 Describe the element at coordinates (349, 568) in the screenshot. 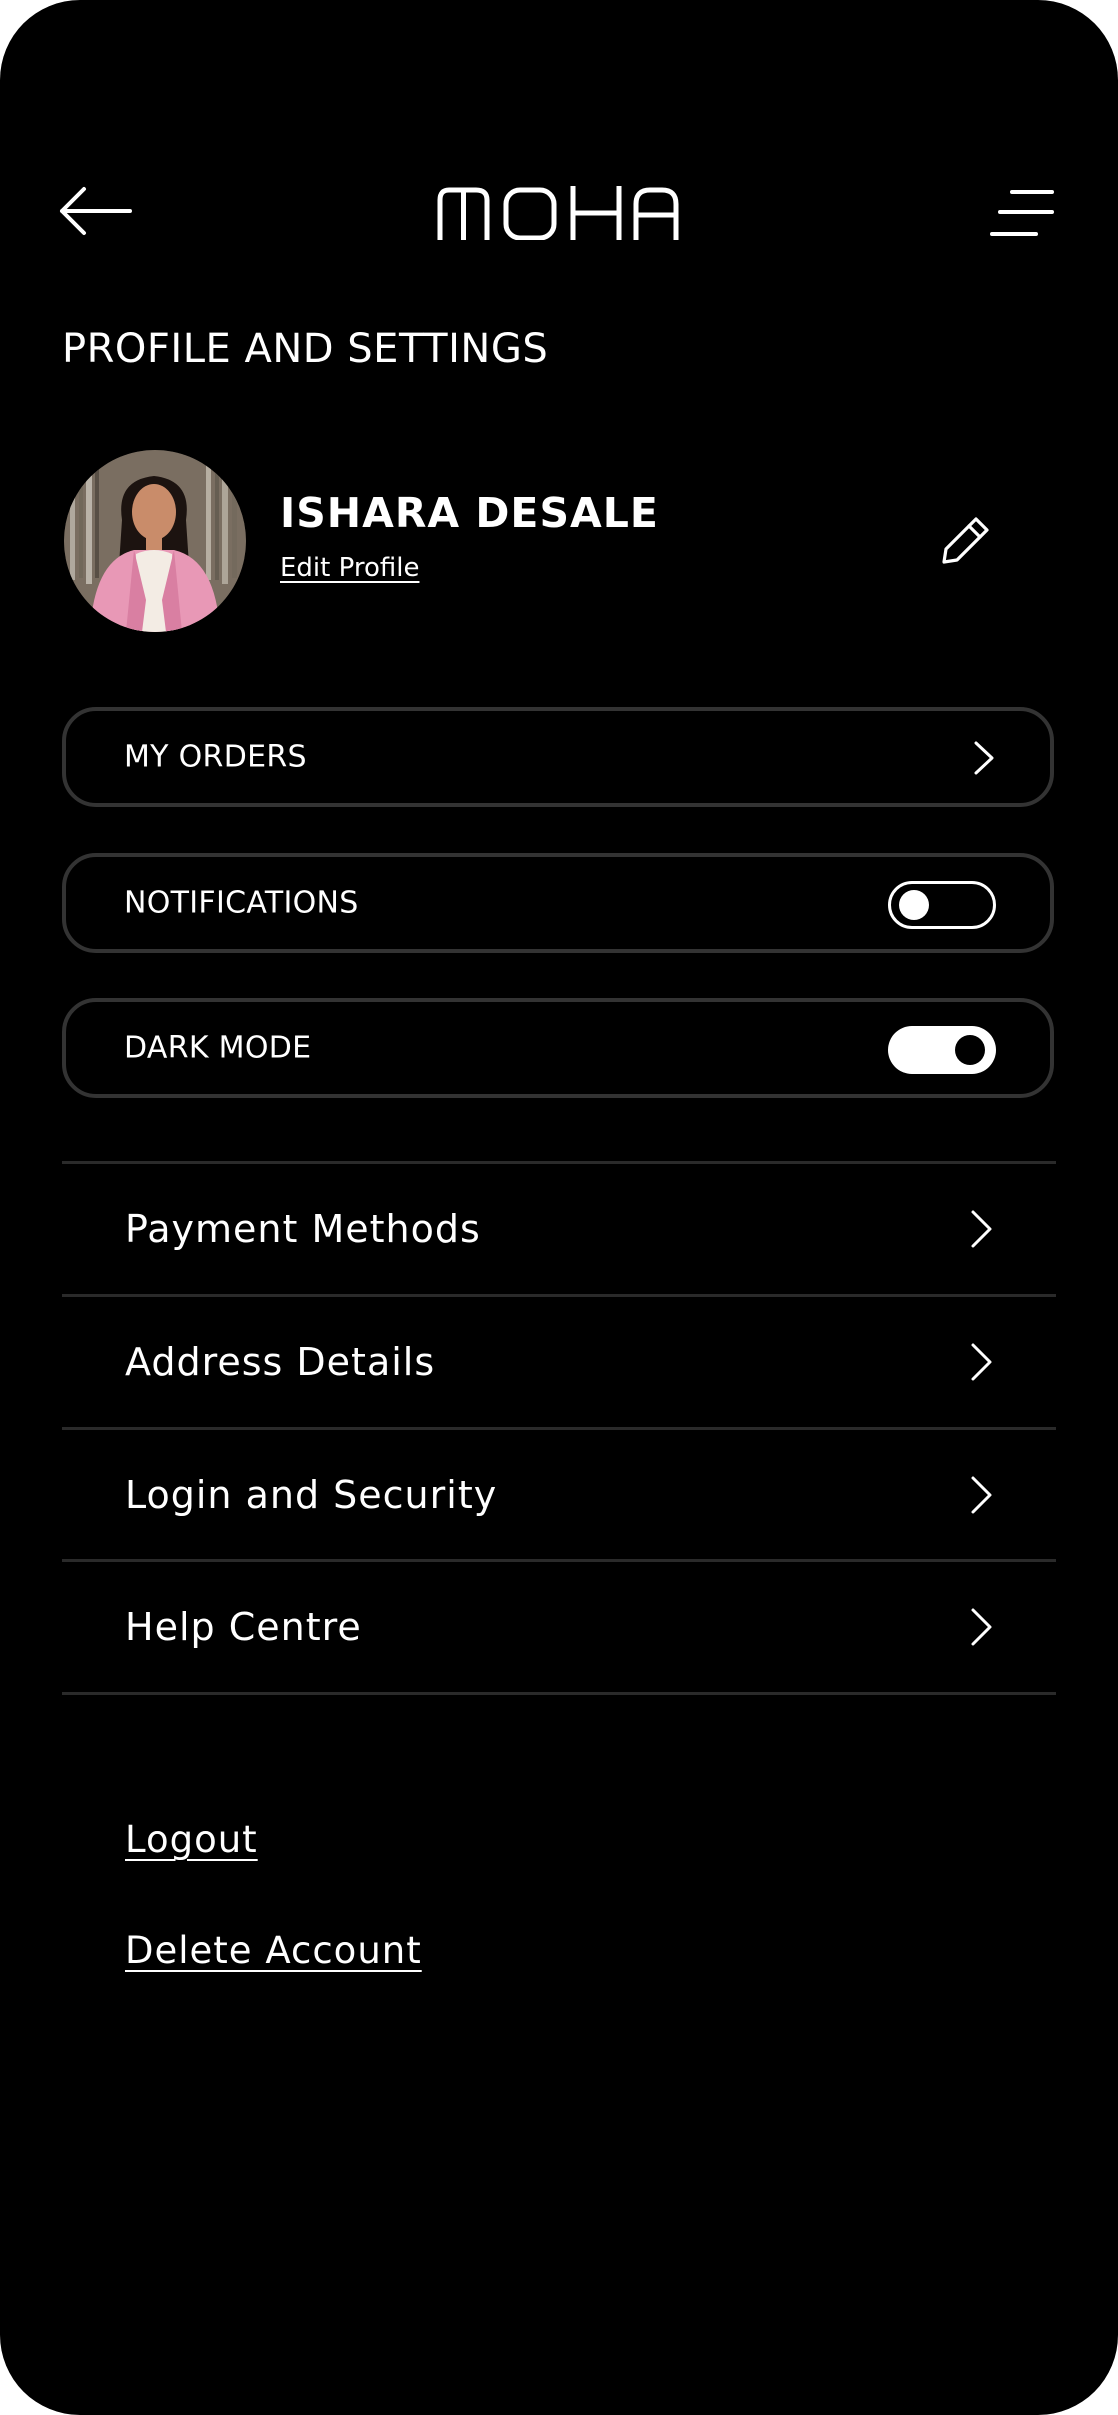

I see `edit-profile-link: Edit Profile` at that location.